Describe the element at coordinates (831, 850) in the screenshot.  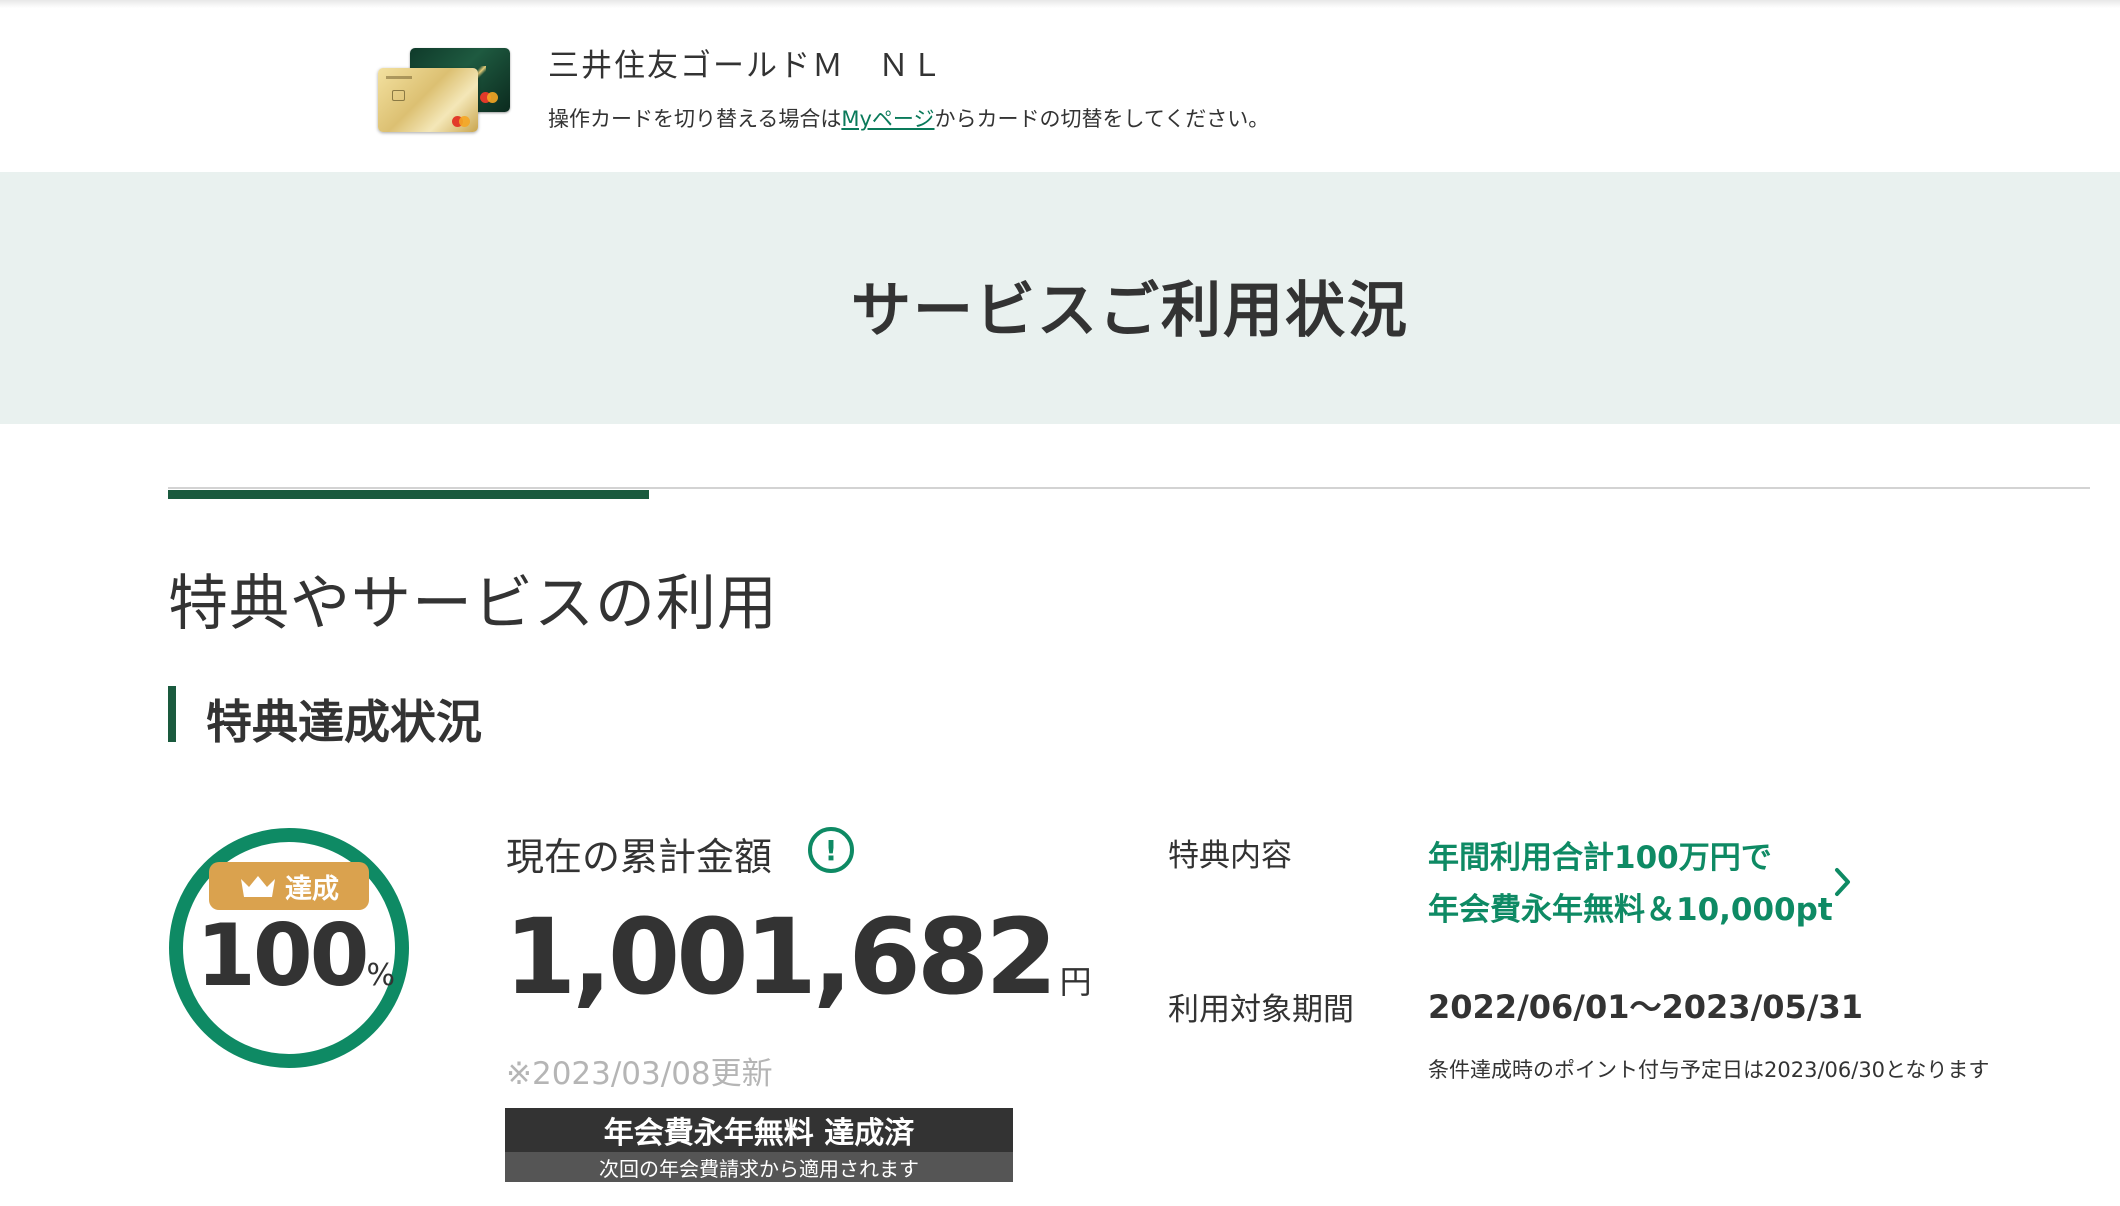
I see `info-icon: !` at that location.